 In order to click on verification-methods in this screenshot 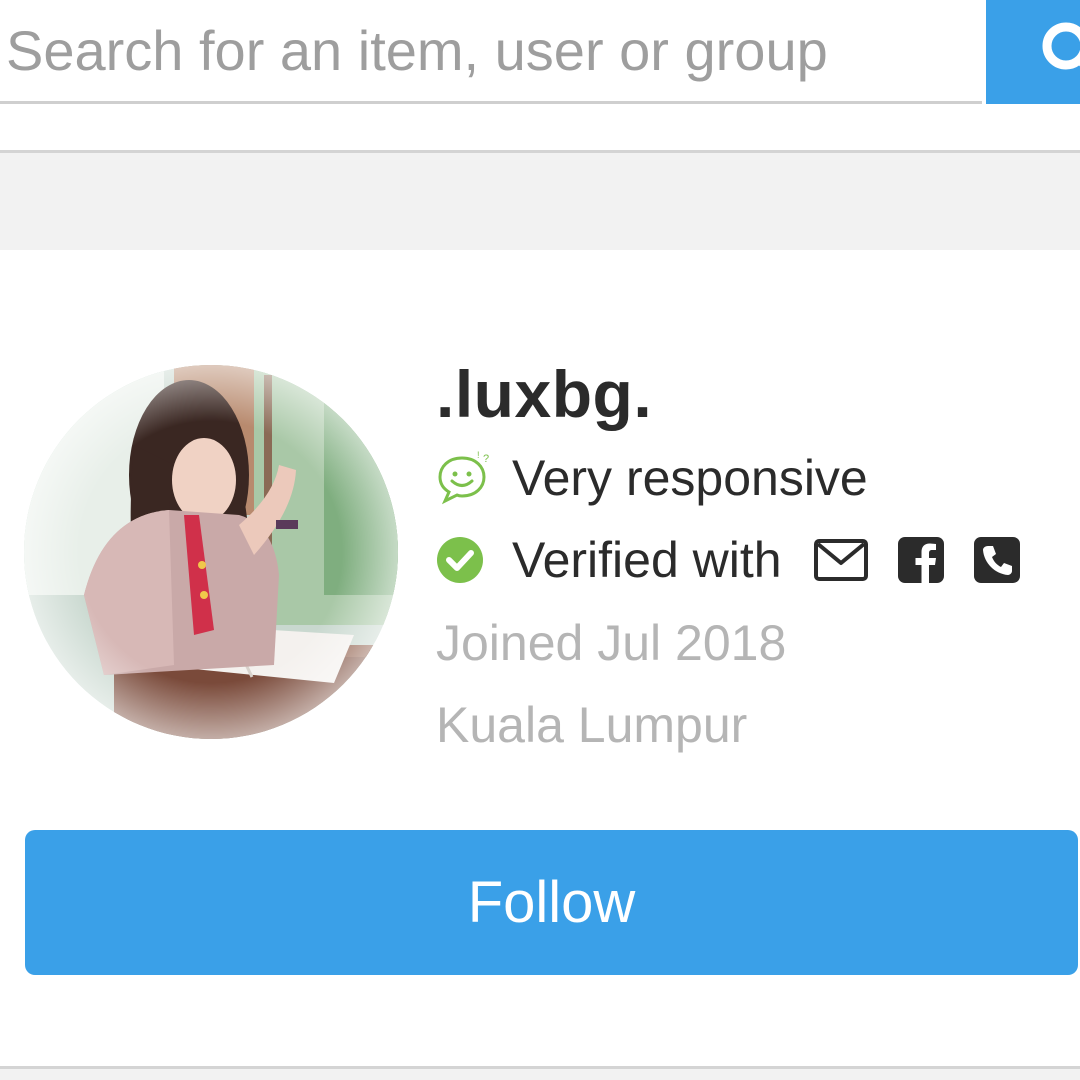, I will do `click(931, 560)`.